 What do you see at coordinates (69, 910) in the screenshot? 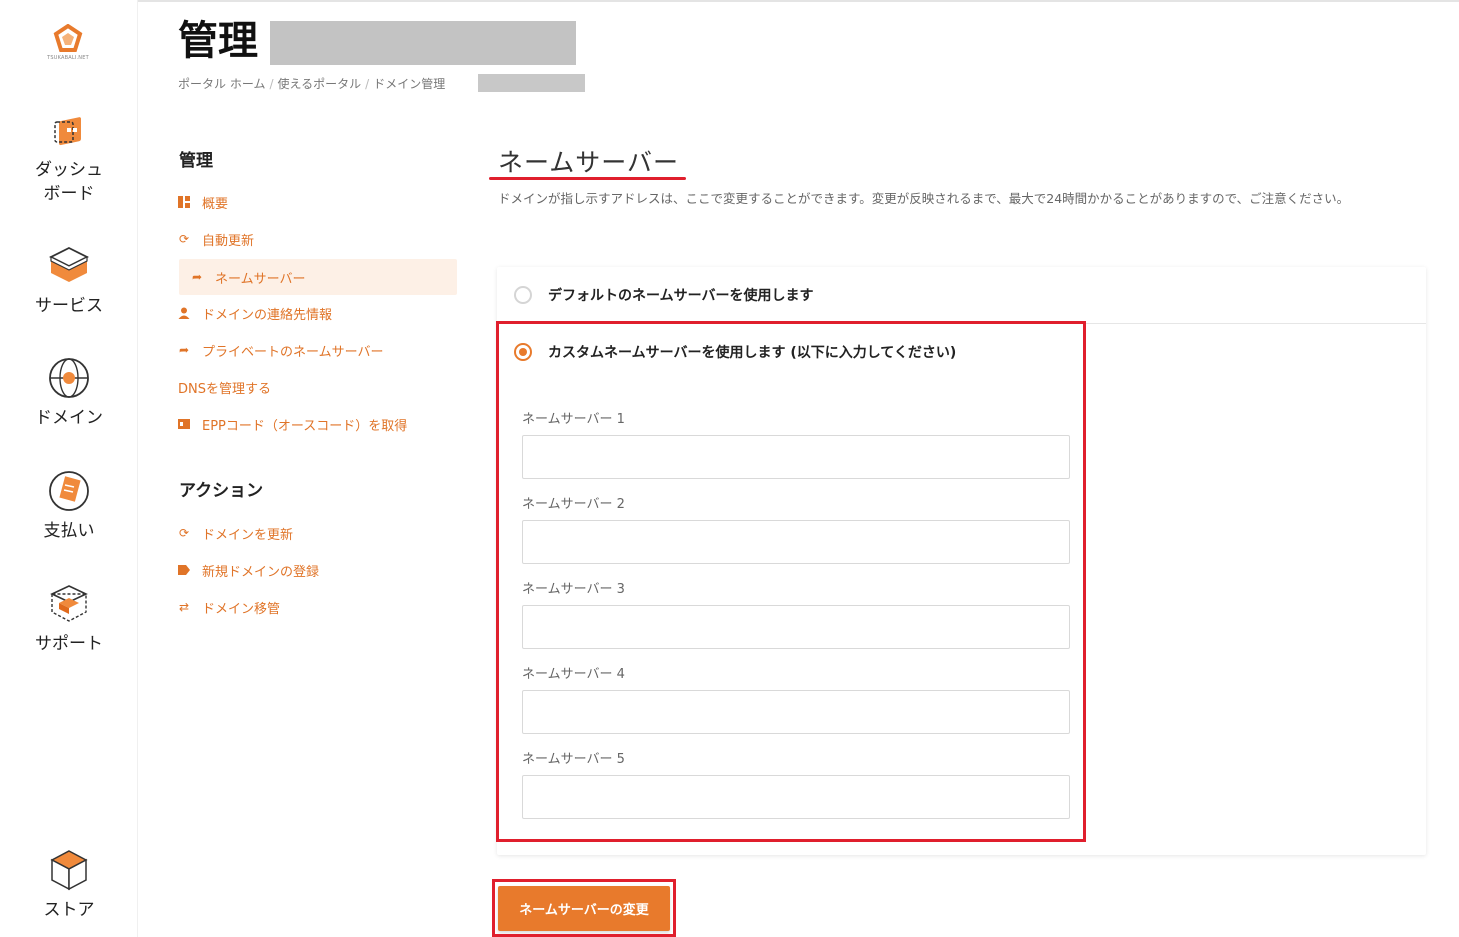
I see `rail-label-store: ストア` at bounding box center [69, 910].